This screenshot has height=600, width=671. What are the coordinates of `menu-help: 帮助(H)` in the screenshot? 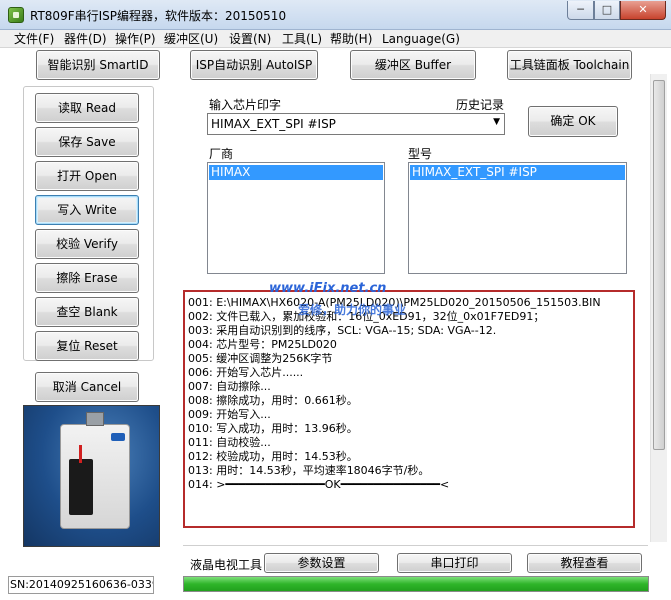 It's located at (351, 39).